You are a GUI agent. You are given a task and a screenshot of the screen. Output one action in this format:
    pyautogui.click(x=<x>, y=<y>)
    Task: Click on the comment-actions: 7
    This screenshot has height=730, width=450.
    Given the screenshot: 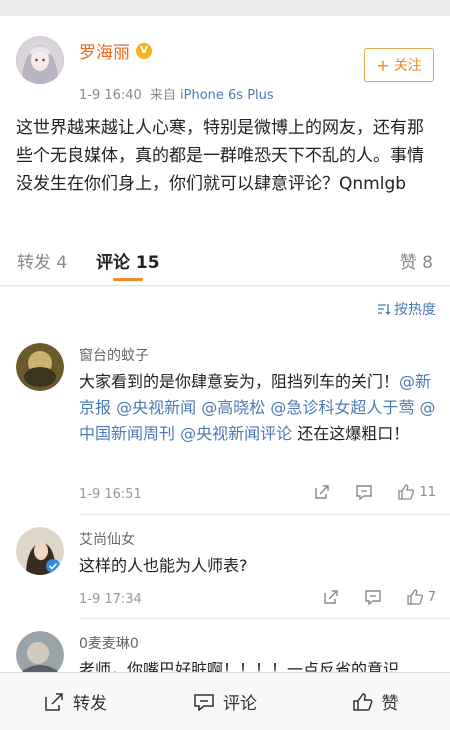 What is the action you would take?
    pyautogui.click(x=379, y=597)
    